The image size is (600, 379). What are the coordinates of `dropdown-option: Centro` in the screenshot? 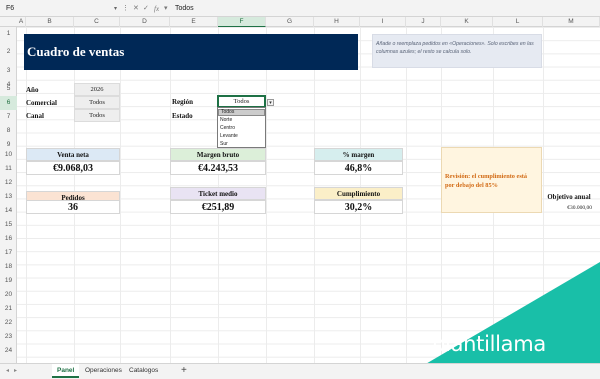 It's located at (241, 128).